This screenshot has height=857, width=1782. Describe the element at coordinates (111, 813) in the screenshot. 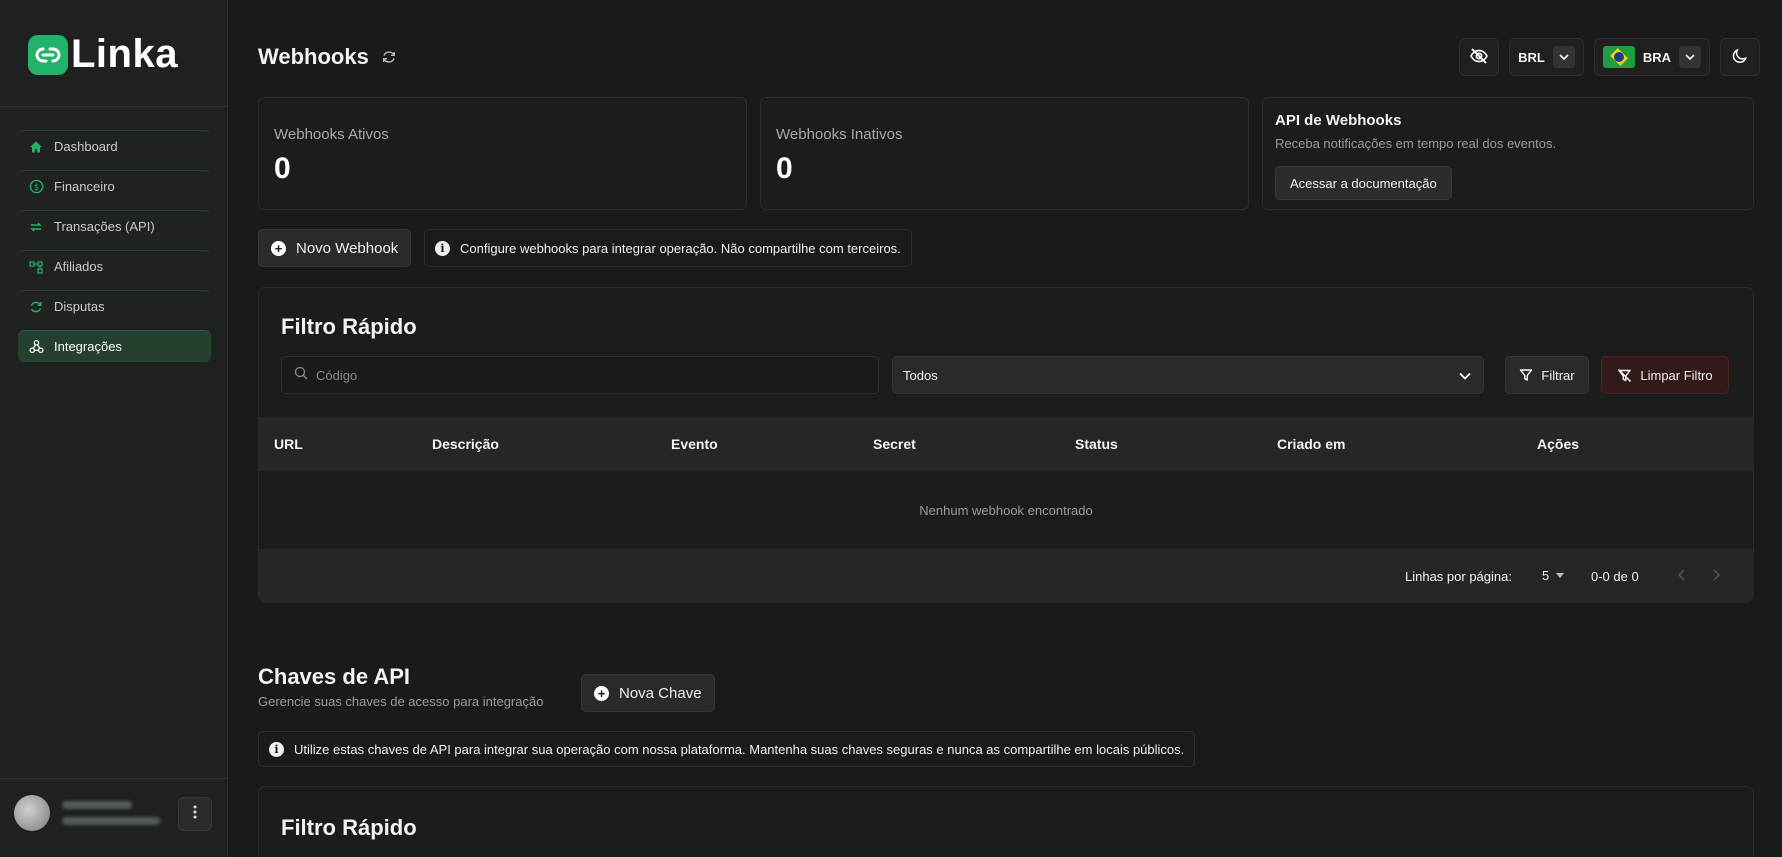

I see `user-info-redacted` at that location.